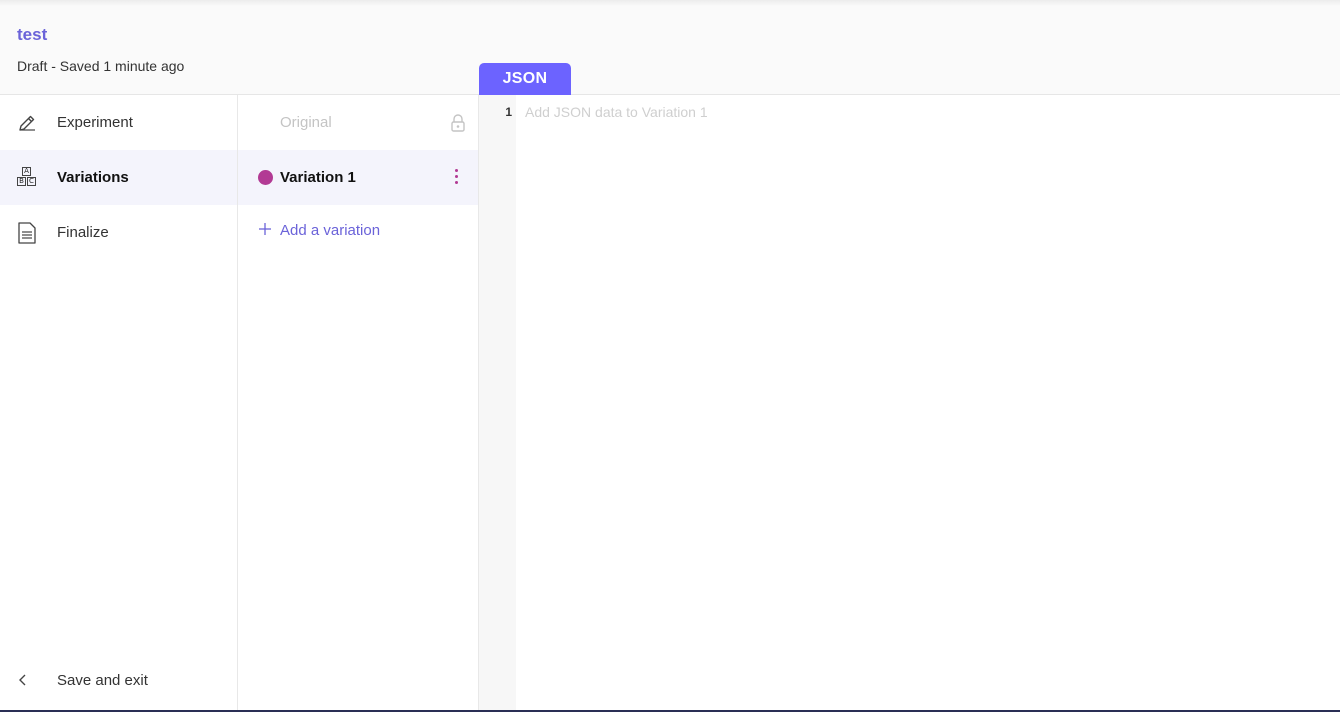  What do you see at coordinates (118, 232) in the screenshot?
I see `sidebar-item-finalize: Finalize` at bounding box center [118, 232].